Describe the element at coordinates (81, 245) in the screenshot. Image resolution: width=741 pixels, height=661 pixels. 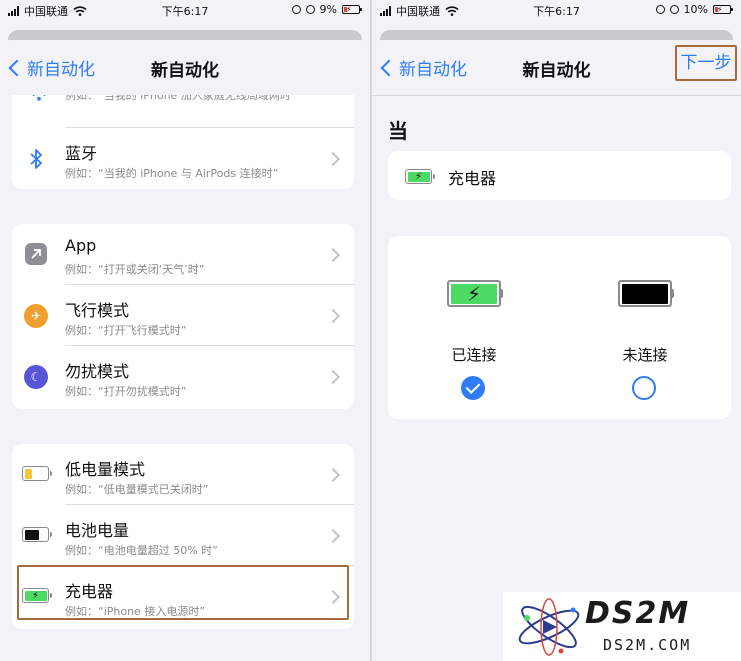
I see `list-item-title: App` at that location.